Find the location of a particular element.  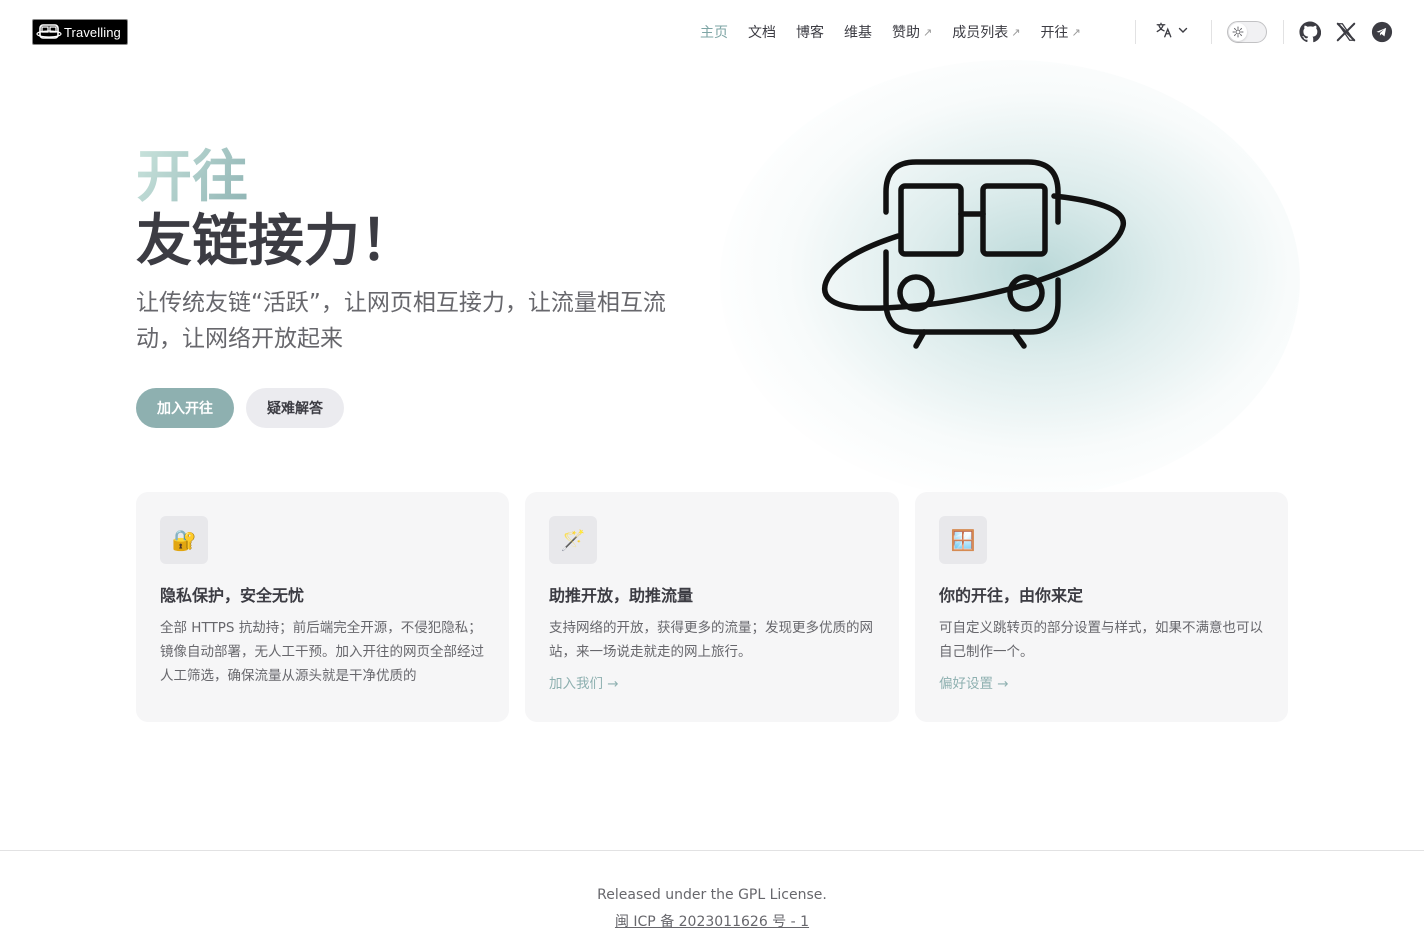

feature-title: 助推开放，助推流量 is located at coordinates (621, 595).